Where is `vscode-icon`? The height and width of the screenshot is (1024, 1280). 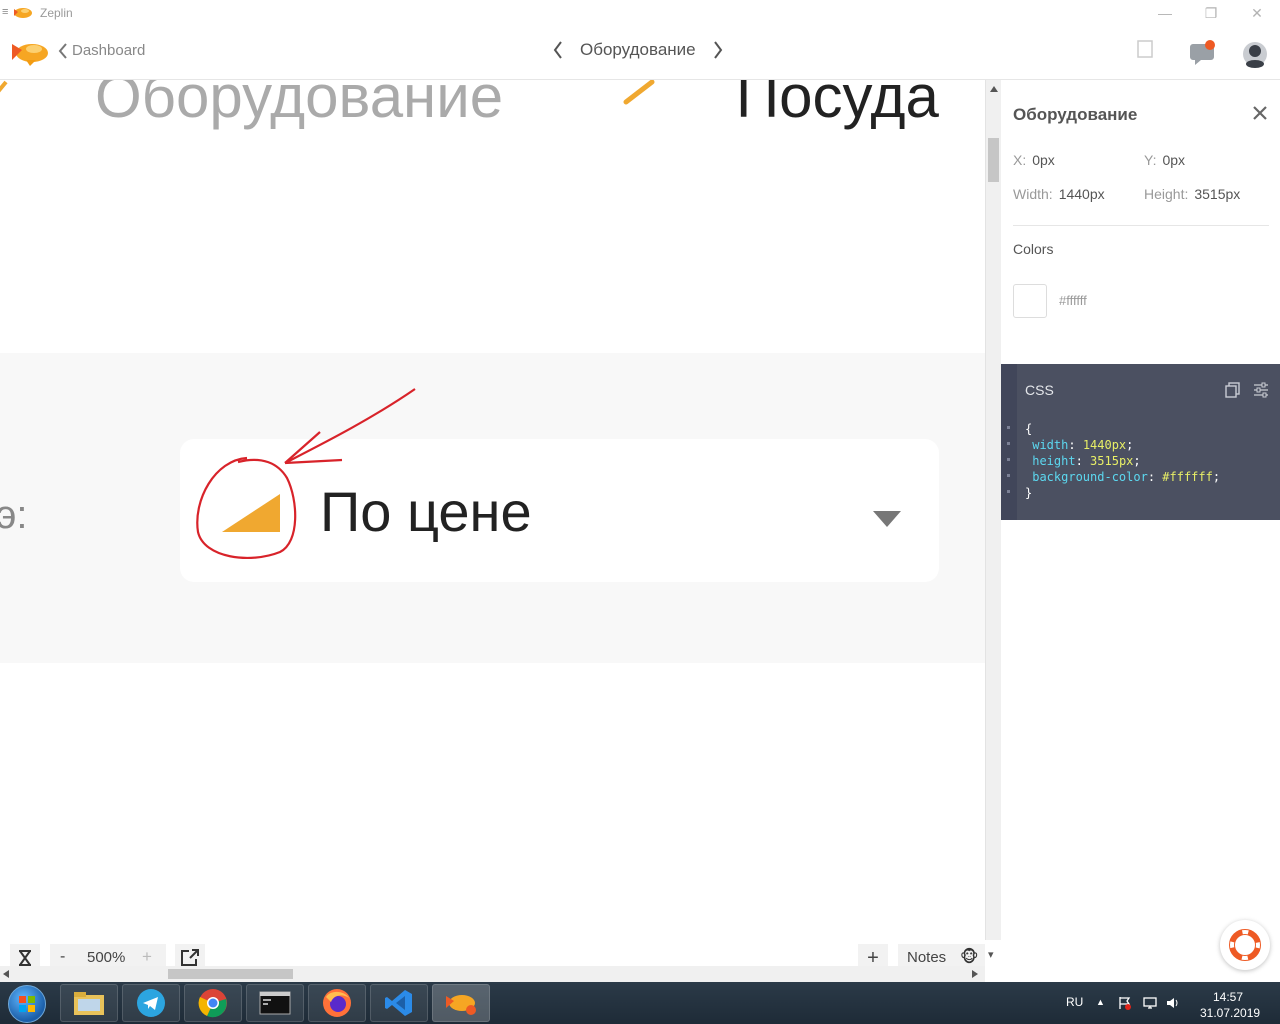
vscode-icon is located at coordinates (398, 1003).